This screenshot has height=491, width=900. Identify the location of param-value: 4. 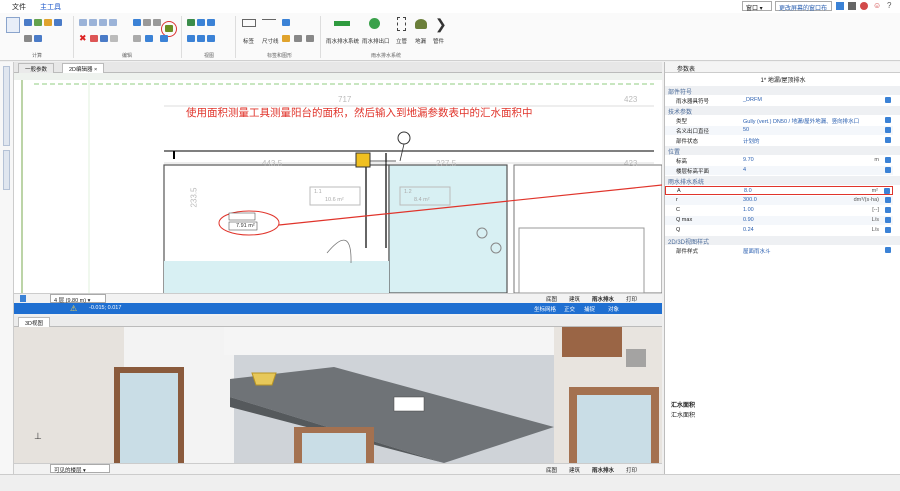
(744, 170).